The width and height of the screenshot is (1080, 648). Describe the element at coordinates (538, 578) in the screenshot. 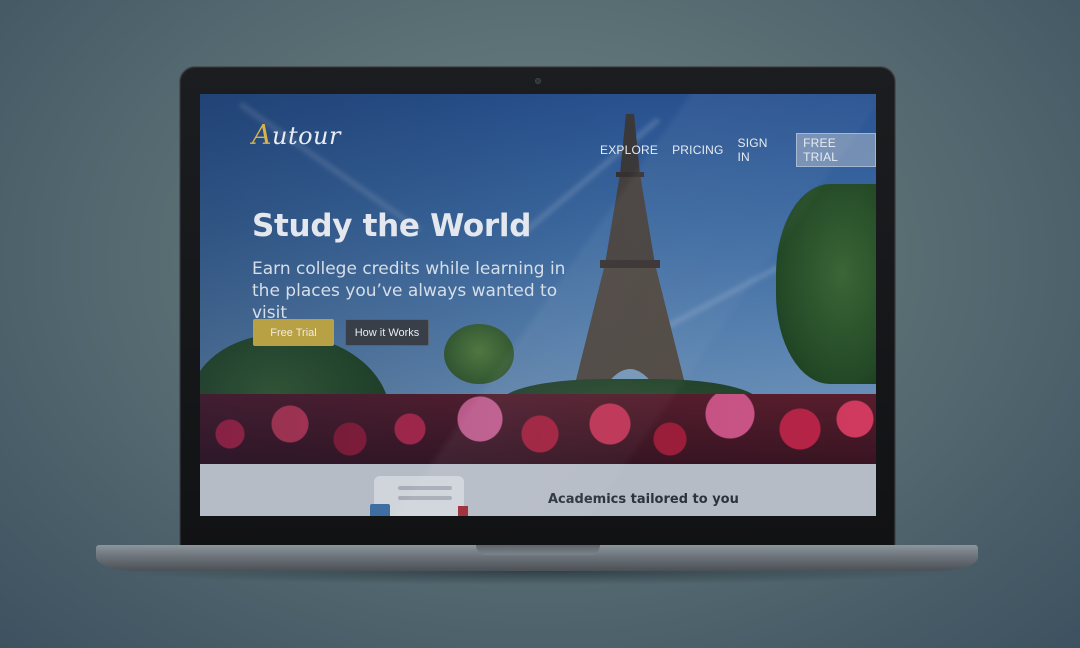

I see `laptop-shadow` at that location.